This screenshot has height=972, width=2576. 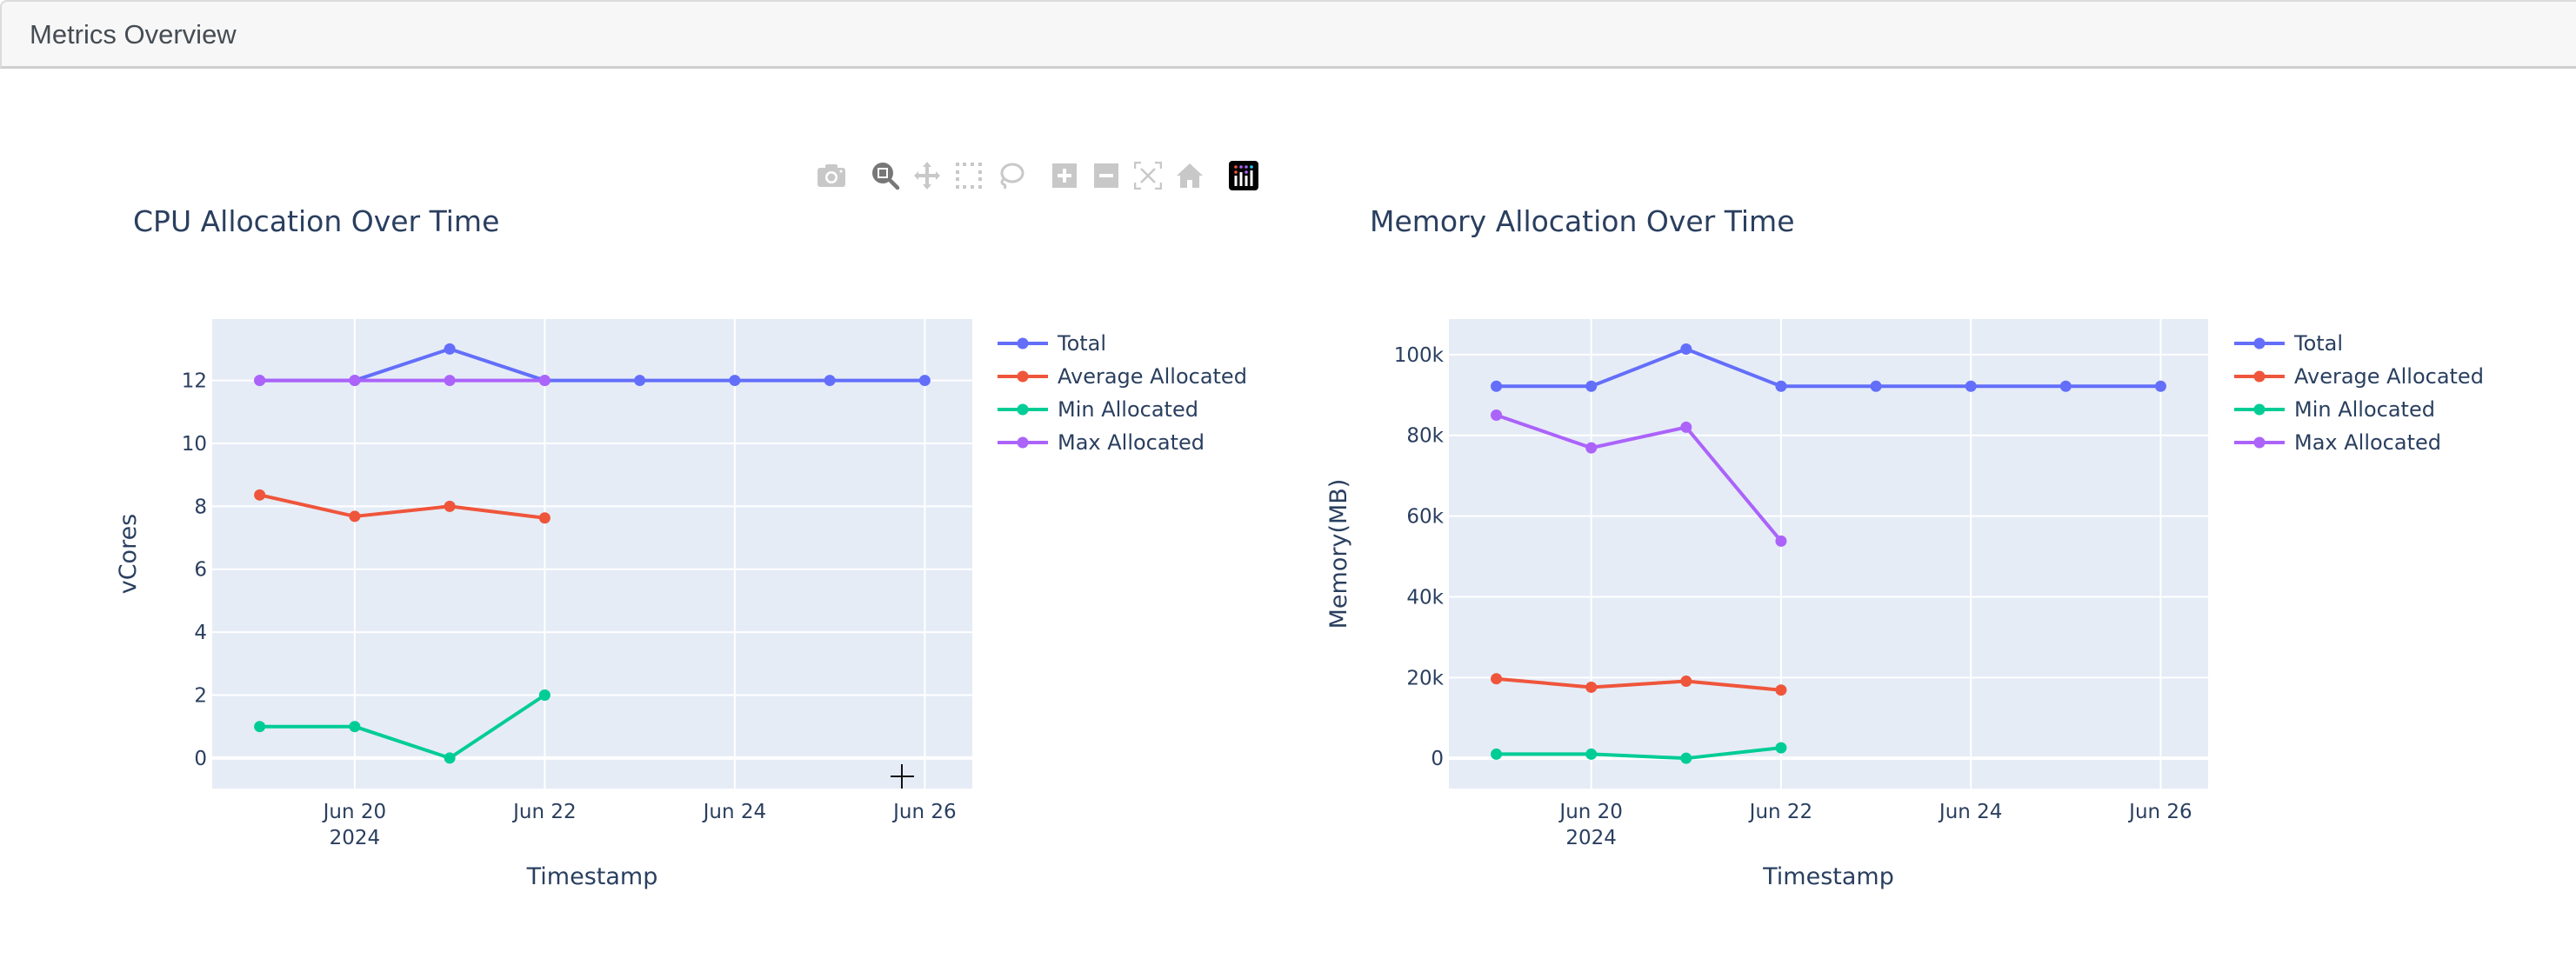 What do you see at coordinates (200, 570) in the screenshot?
I see `cpu-y-tick-label: 6` at bounding box center [200, 570].